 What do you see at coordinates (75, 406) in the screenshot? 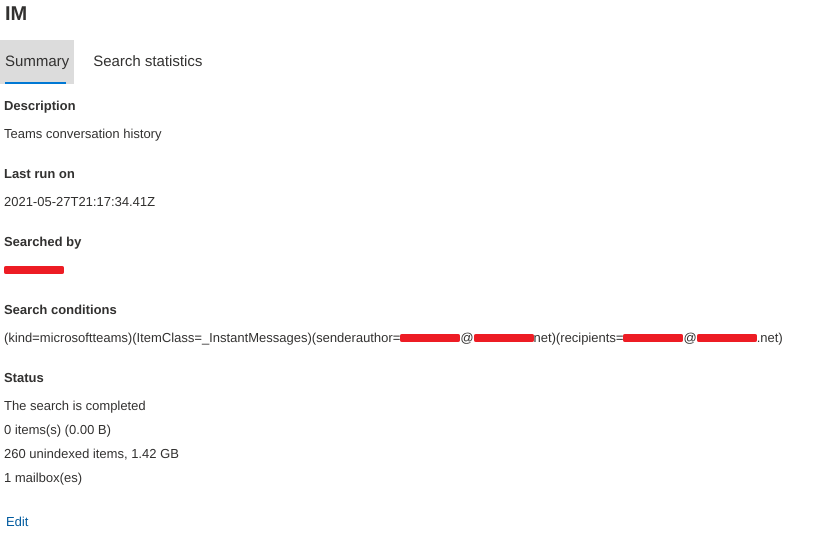
I see `field-value: The search is completed` at bounding box center [75, 406].